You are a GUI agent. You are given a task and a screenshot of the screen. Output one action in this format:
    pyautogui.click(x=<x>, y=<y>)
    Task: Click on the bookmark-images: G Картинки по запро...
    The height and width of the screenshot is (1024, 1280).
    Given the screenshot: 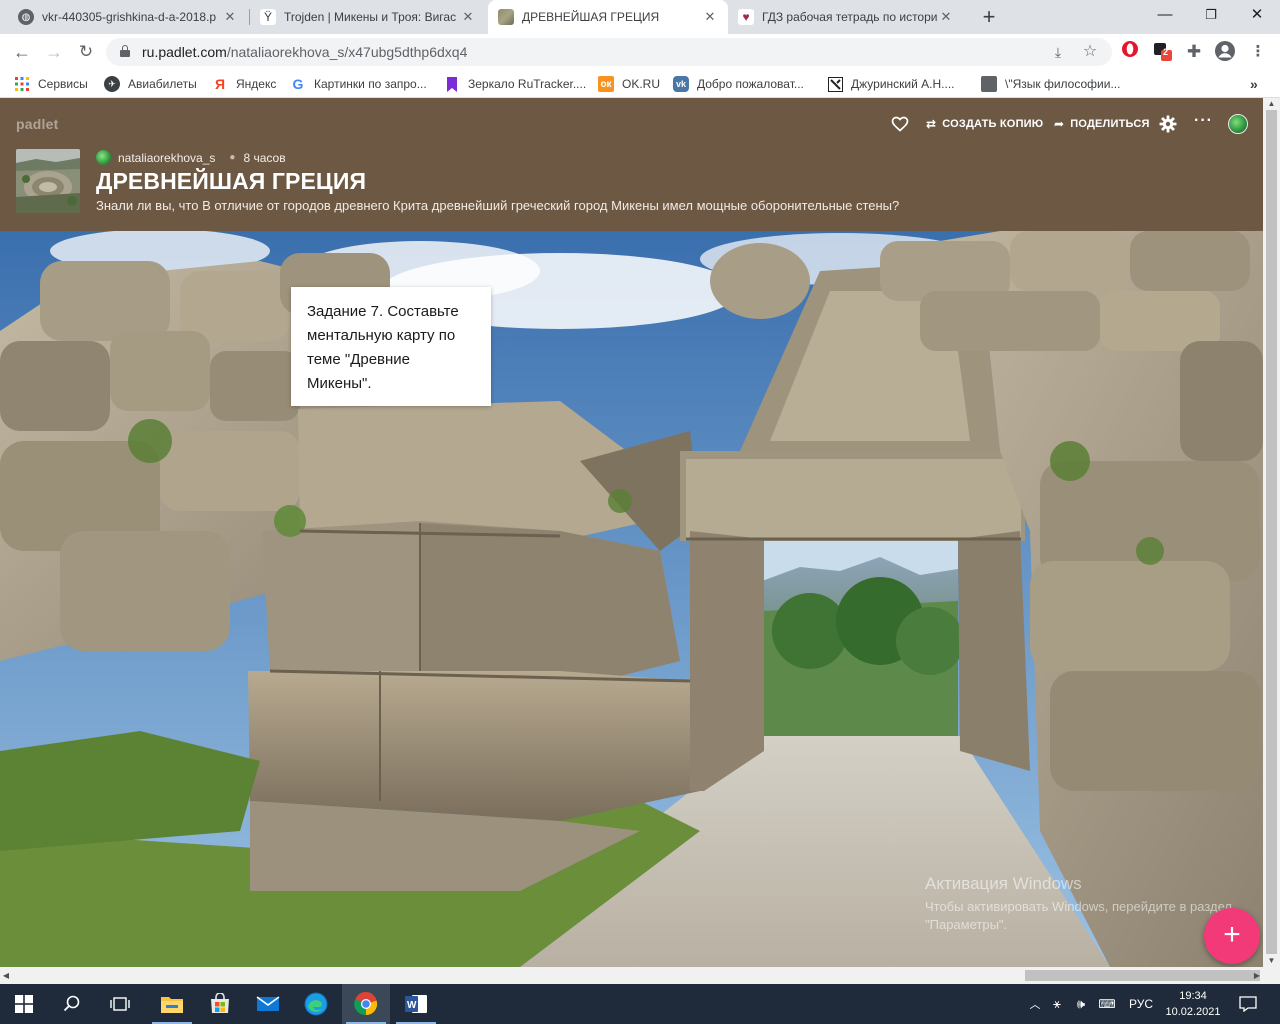 What is the action you would take?
    pyautogui.click(x=358, y=84)
    